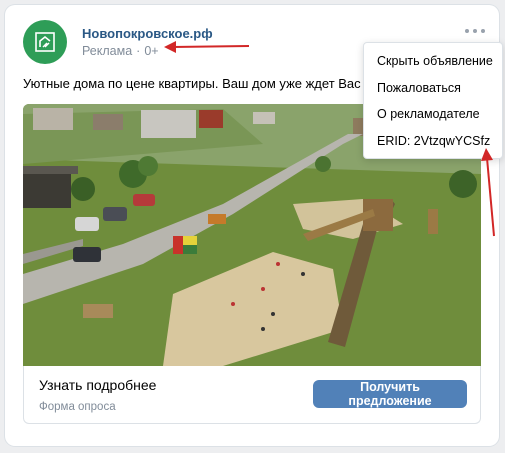 This screenshot has width=505, height=453. I want to click on author-name: Новопокровское.рф, so click(147, 33).